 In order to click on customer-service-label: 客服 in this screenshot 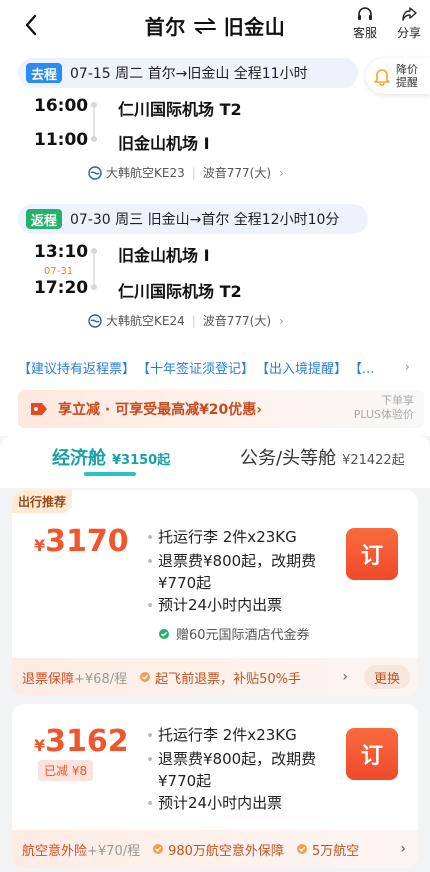, I will do `click(364, 33)`.